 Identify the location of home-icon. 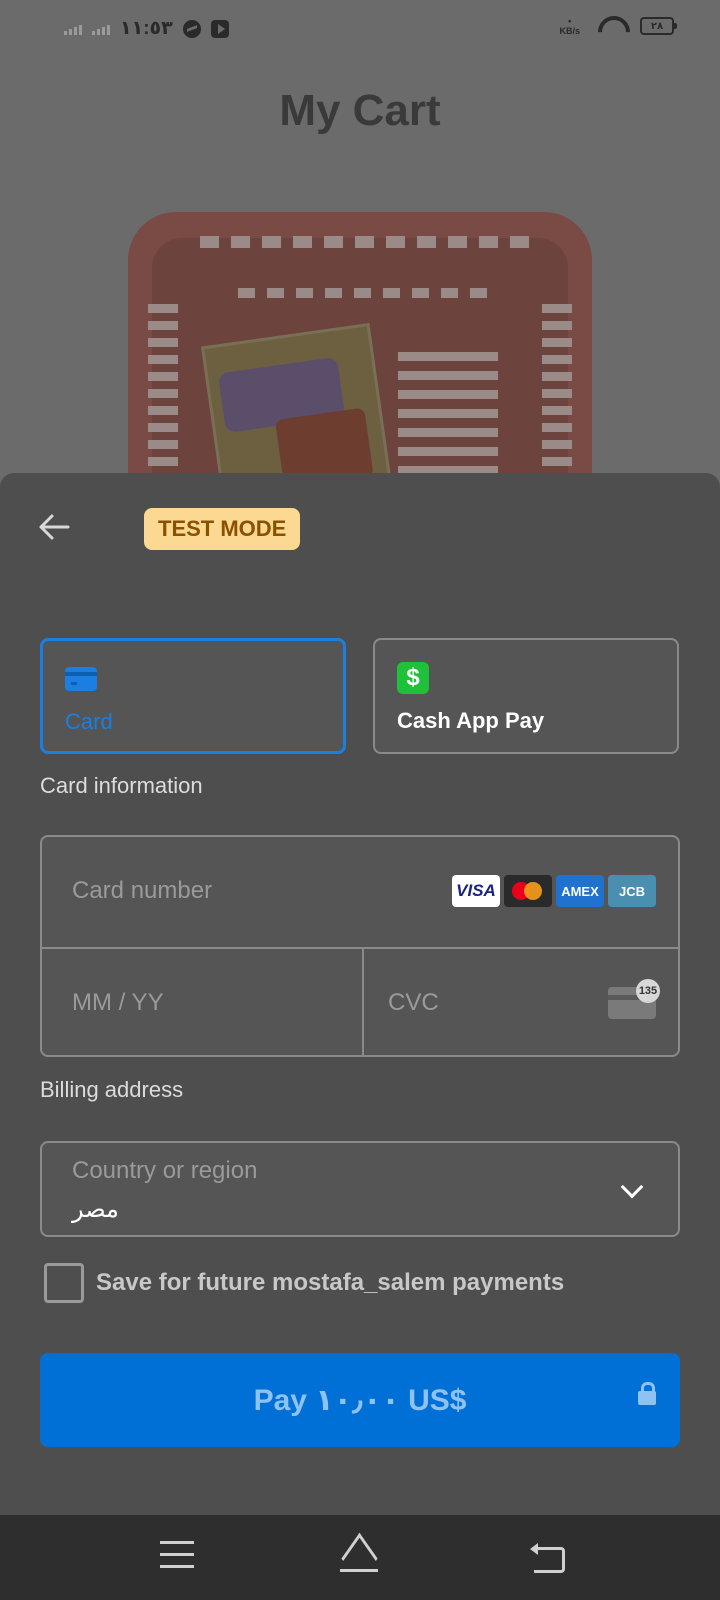
(358, 1558).